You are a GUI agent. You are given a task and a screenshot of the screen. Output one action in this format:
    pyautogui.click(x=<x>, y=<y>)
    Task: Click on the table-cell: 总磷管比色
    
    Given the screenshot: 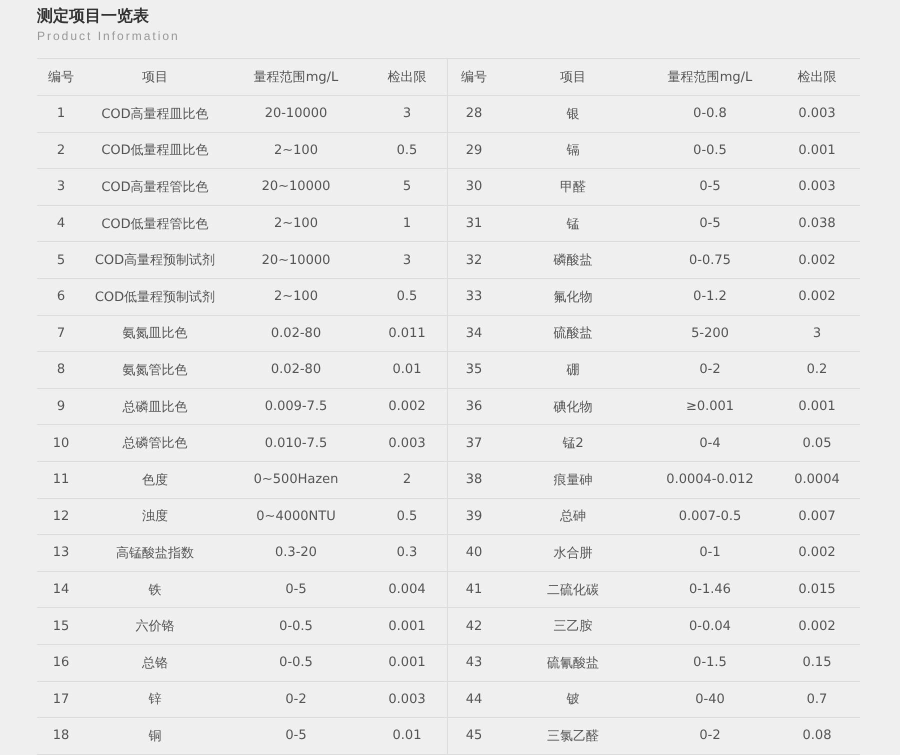 What is the action you would take?
    pyautogui.click(x=155, y=443)
    